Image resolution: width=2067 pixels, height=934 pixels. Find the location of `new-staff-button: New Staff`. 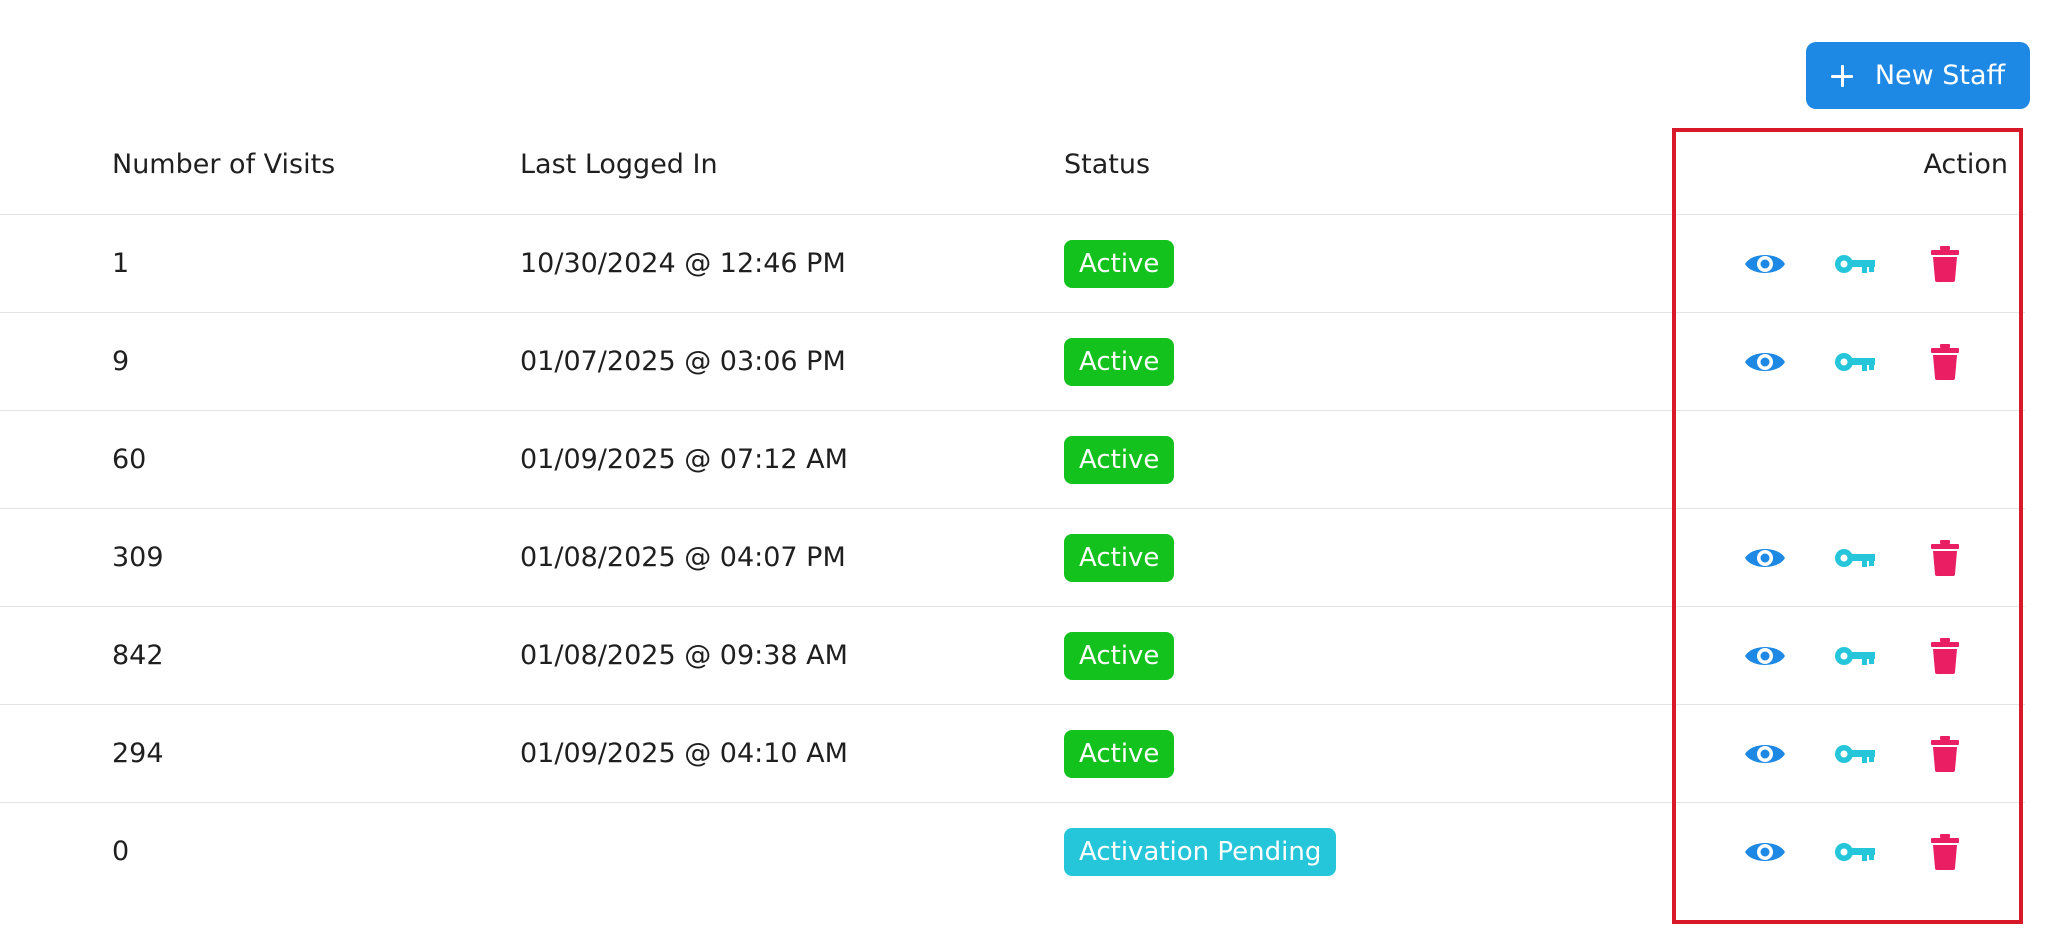

new-staff-button: New Staff is located at coordinates (1918, 75).